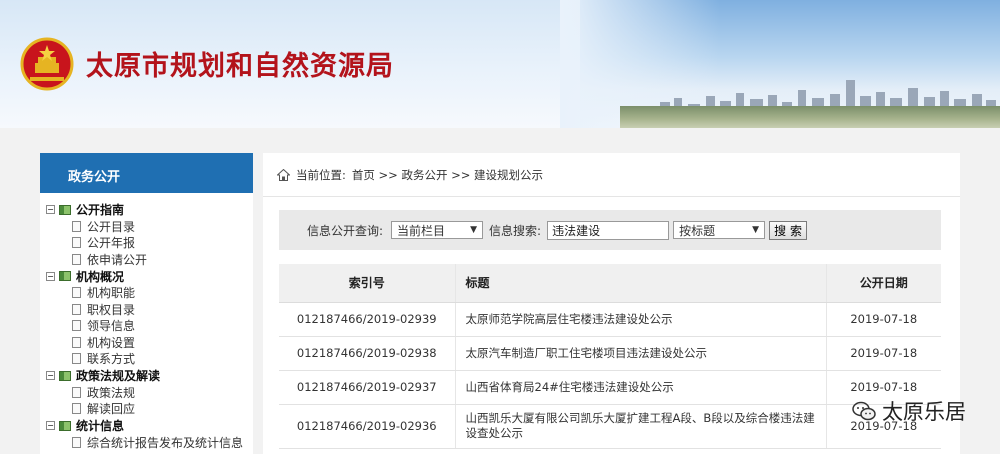  I want to click on search-bar: 信息公开查询: 当前栏目 ▼ 信息搜索: 按标题 ▼ 搜 索, so click(610, 230).